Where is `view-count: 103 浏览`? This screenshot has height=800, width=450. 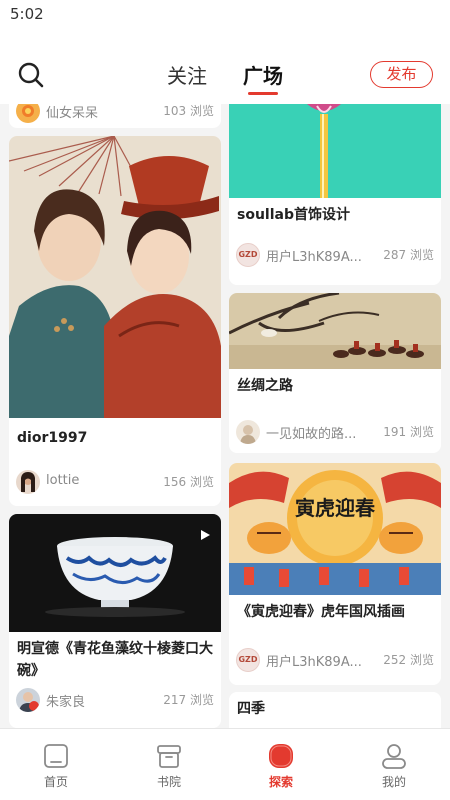 view-count: 103 浏览 is located at coordinates (188, 111).